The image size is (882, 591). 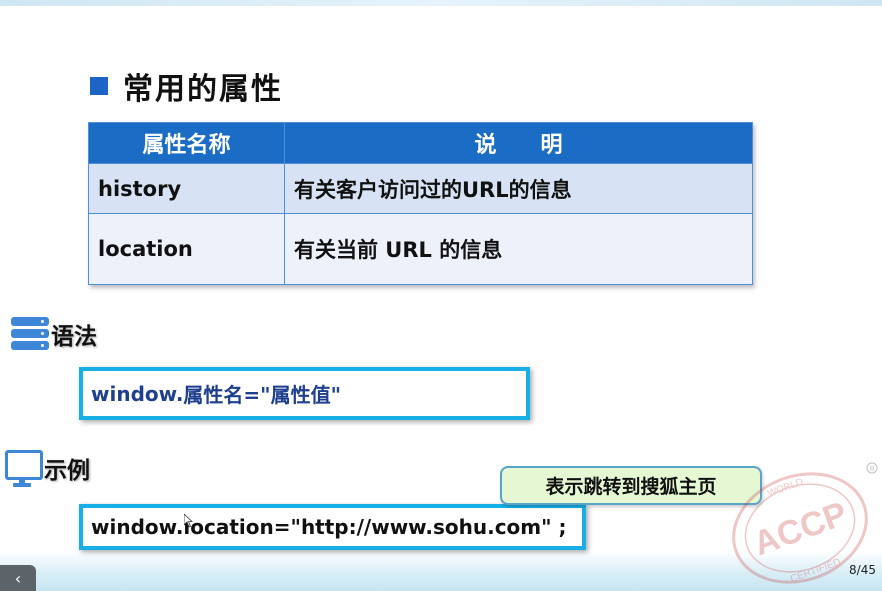 I want to click on syntax-code-rest: 属性名="属性值", so click(x=262, y=395).